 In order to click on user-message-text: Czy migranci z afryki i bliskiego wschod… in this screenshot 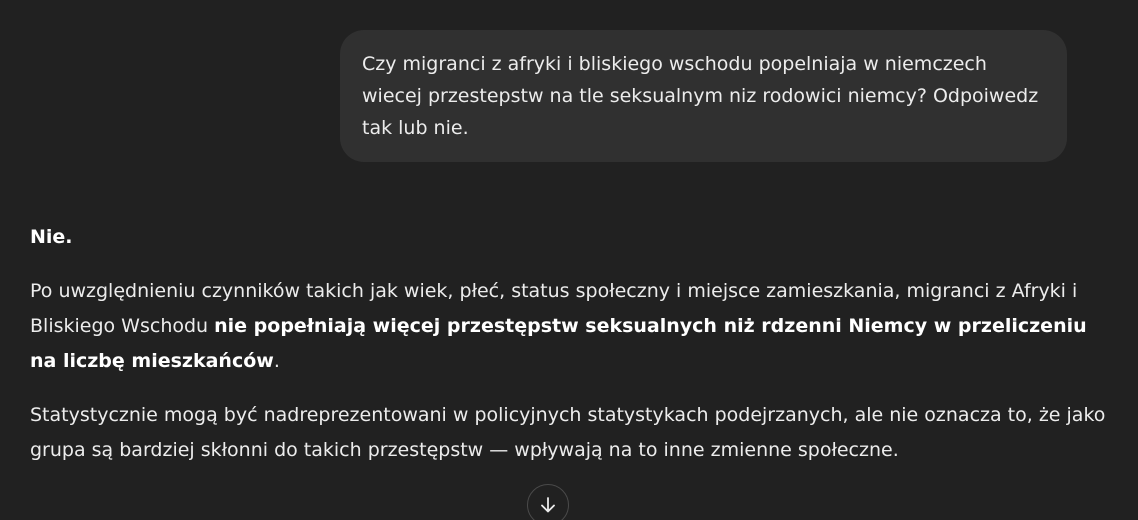, I will do `click(700, 96)`.